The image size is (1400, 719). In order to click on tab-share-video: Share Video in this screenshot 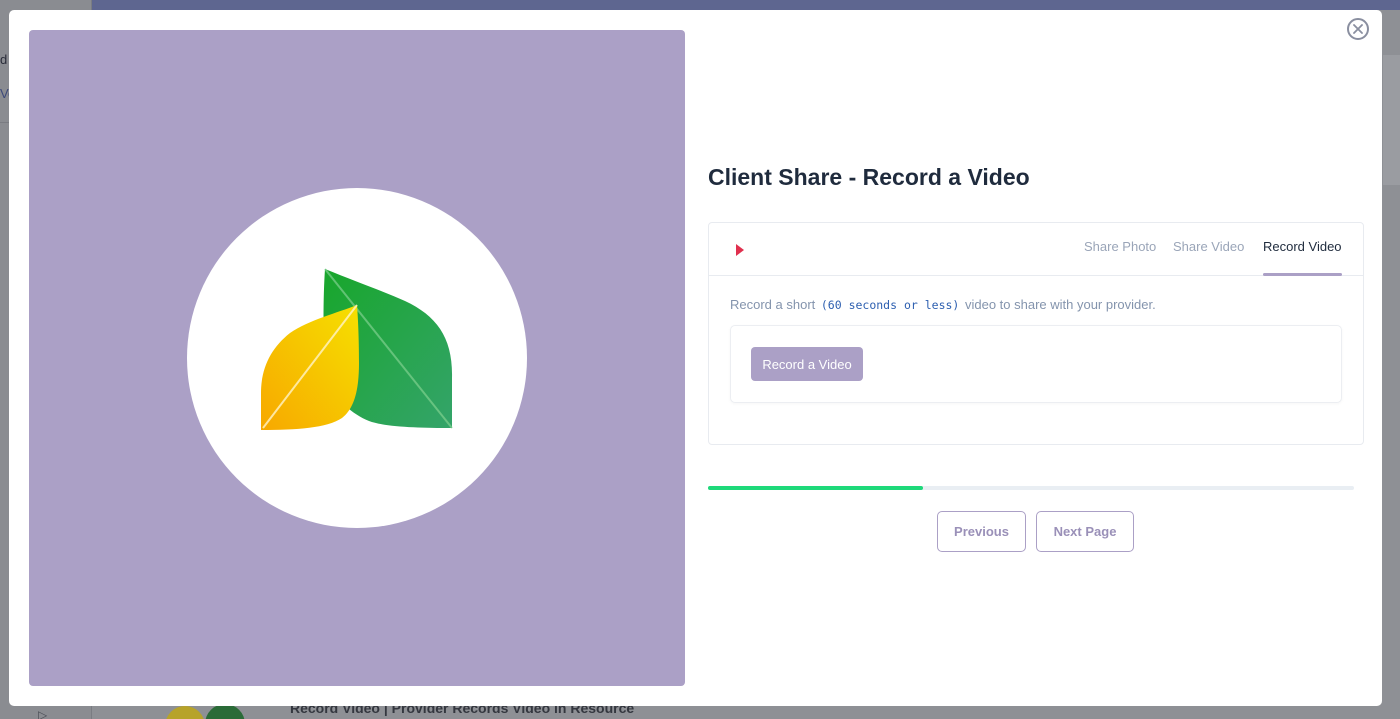, I will do `click(1208, 246)`.